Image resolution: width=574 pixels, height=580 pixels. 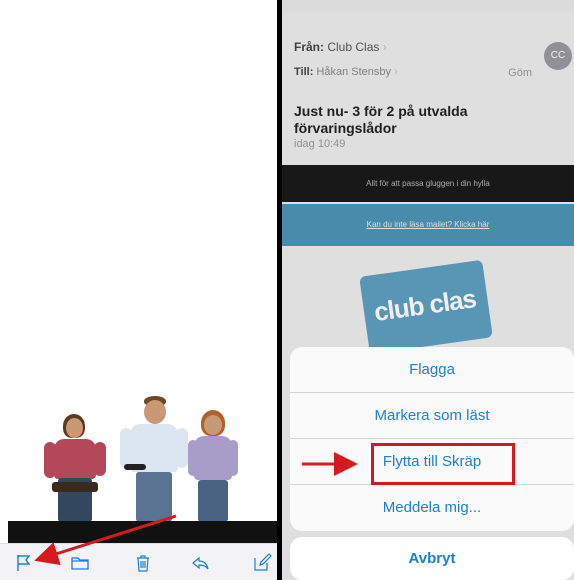 What do you see at coordinates (432, 416) in the screenshot?
I see `mark-as-read-option: Markera som läst` at bounding box center [432, 416].